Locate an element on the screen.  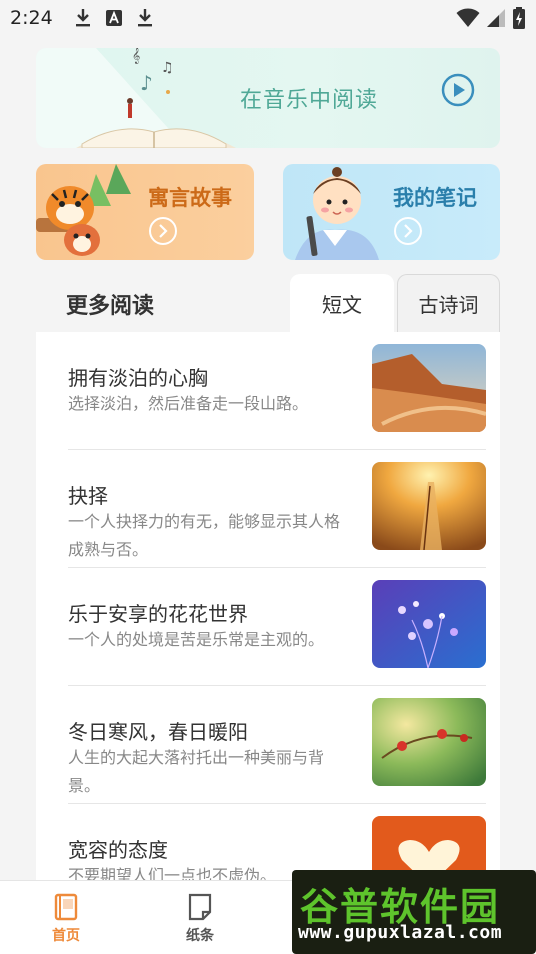
banner-title: 在音乐中阅读 is located at coordinates (309, 100).